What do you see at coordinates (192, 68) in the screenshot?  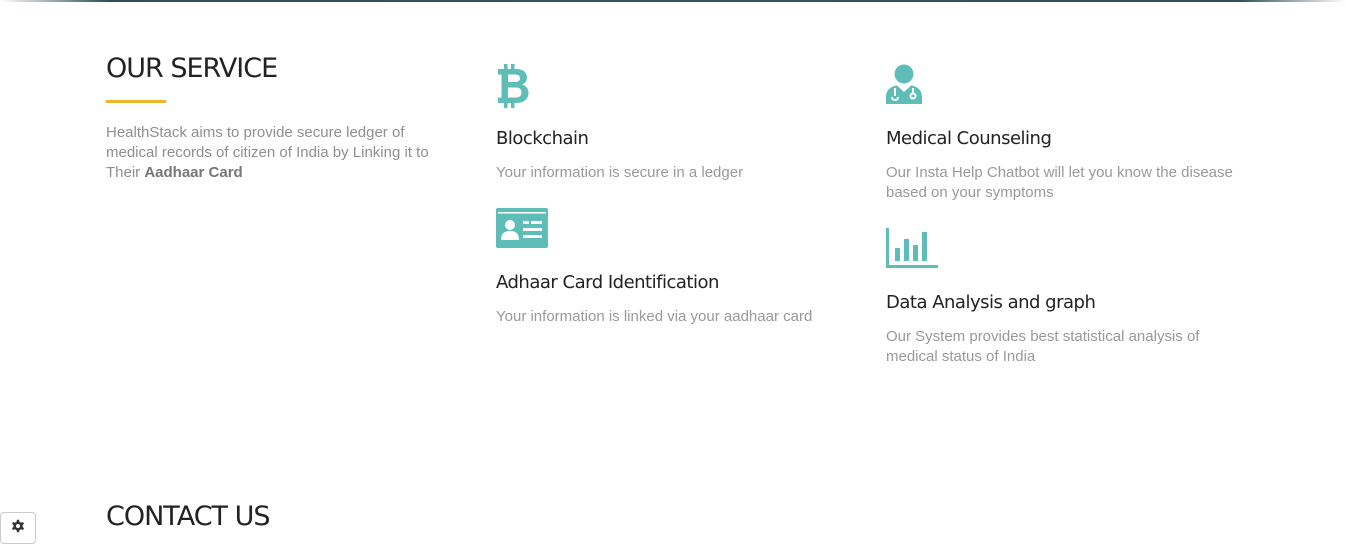 I see `services-heading: OUR SERVICE` at bounding box center [192, 68].